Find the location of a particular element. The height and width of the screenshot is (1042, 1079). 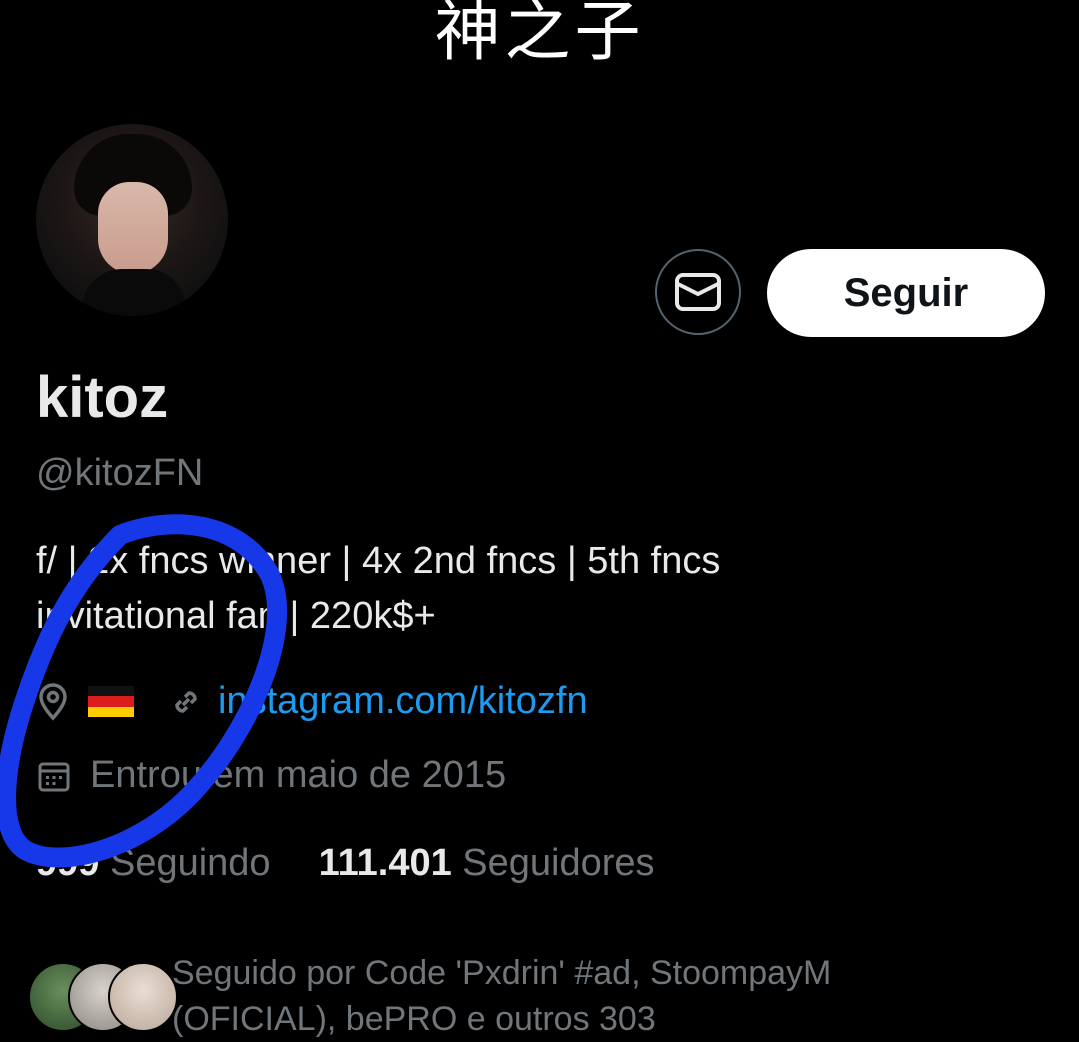

followers-stat: 111.401 Seguidores is located at coordinates (487, 863).